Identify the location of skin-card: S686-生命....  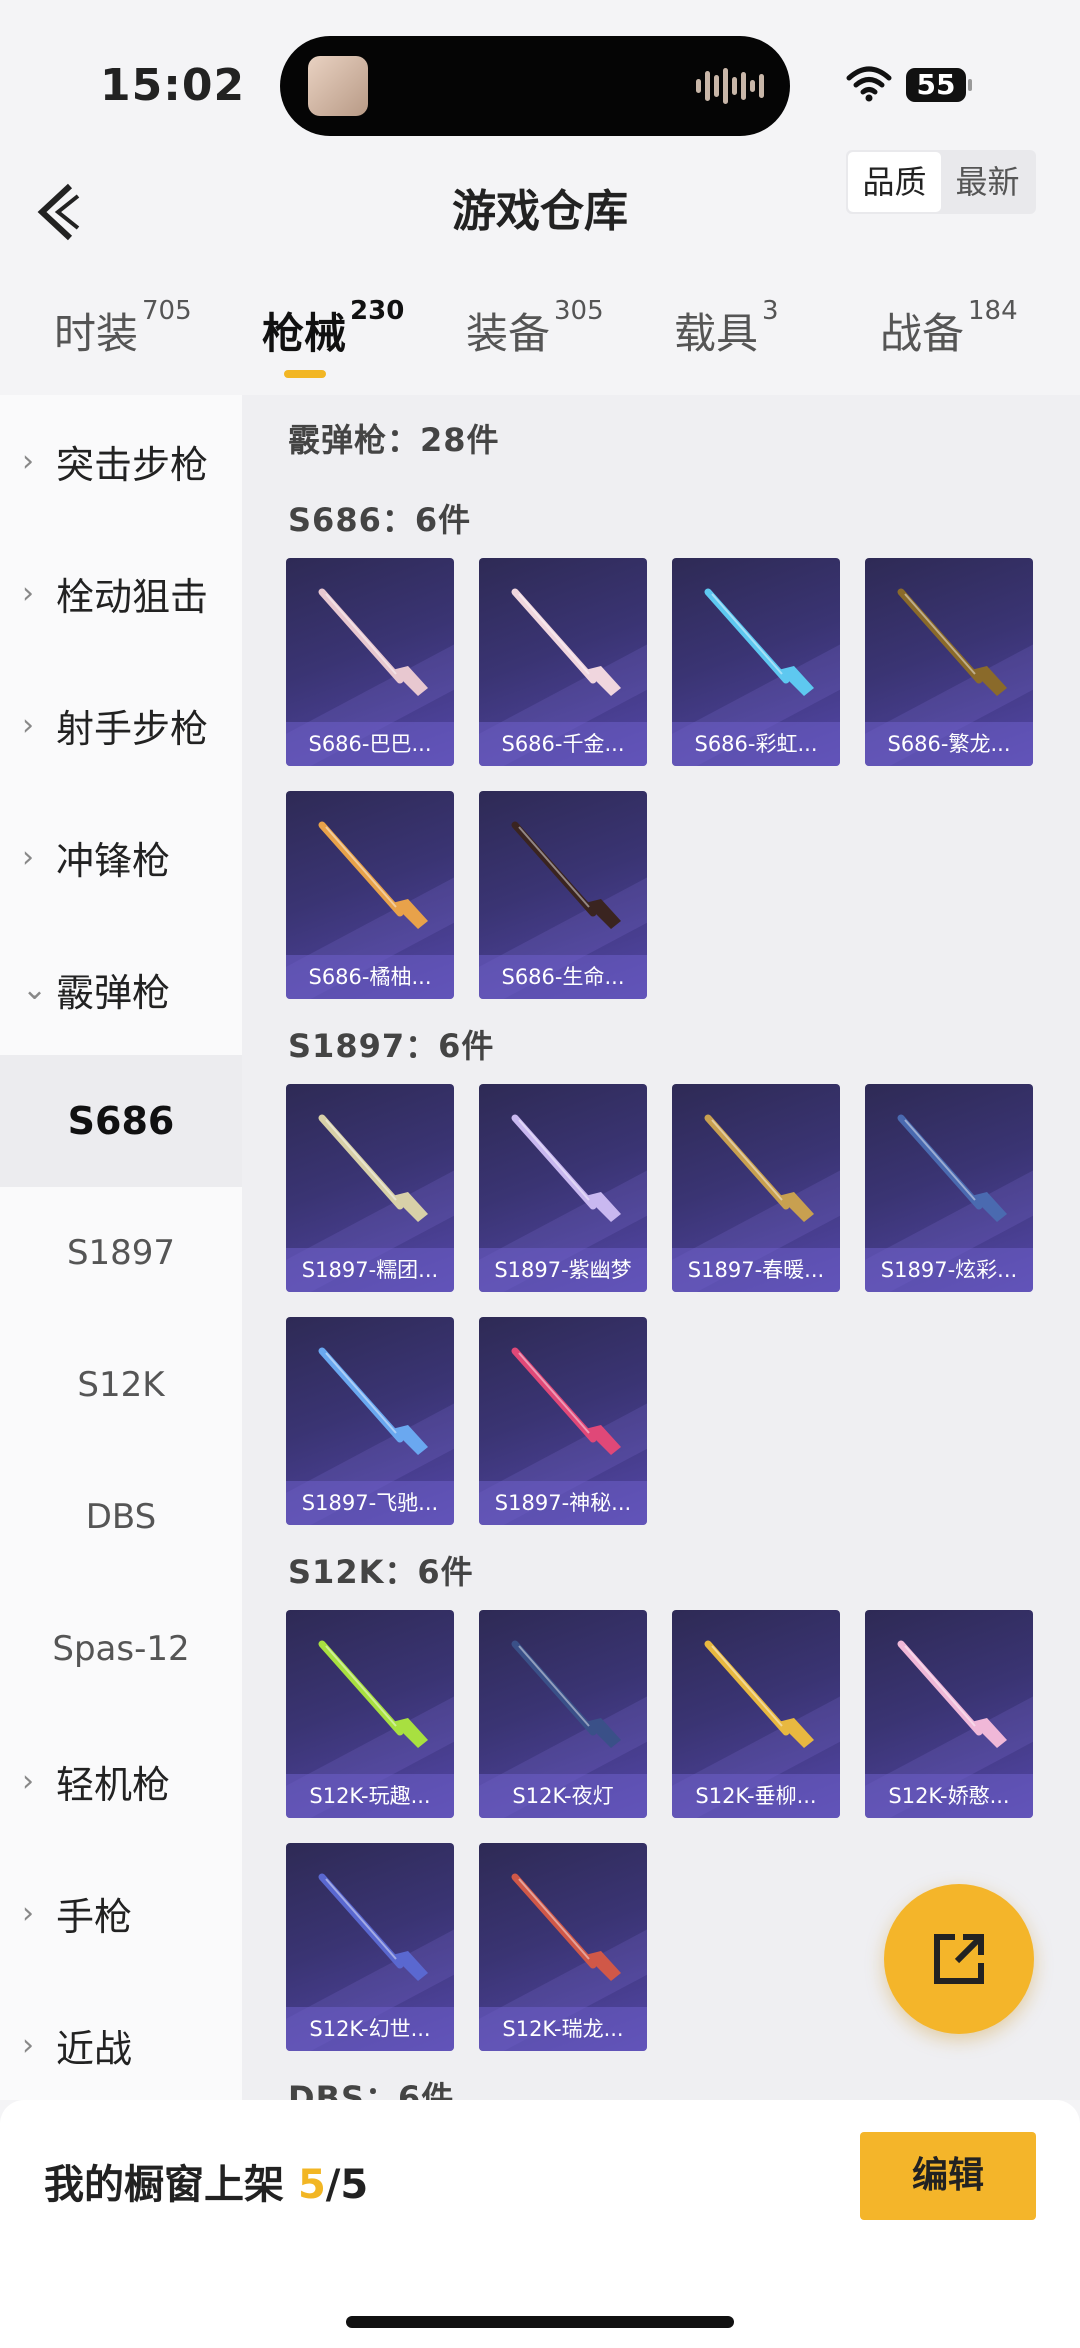
(563, 895).